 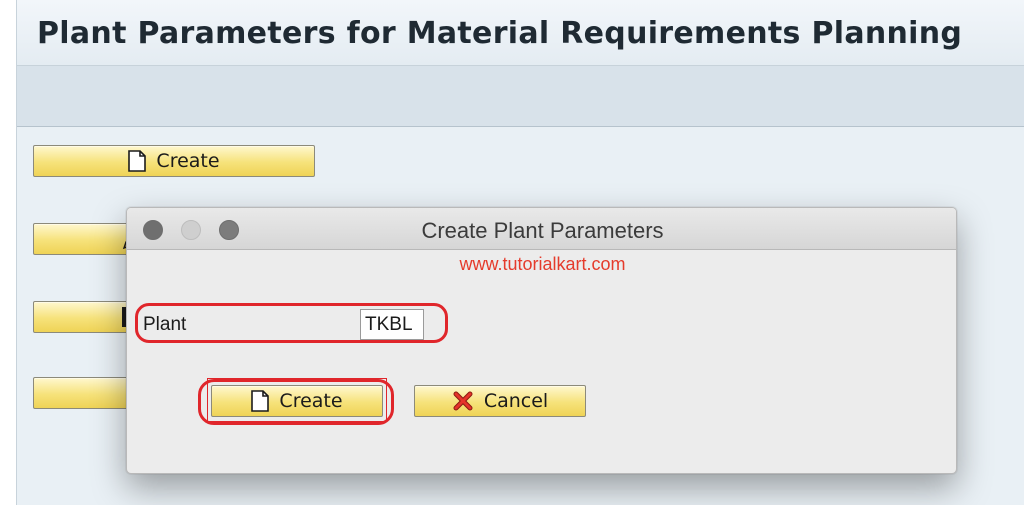 I want to click on dialog-cancel-button: Cancel, so click(x=500, y=401).